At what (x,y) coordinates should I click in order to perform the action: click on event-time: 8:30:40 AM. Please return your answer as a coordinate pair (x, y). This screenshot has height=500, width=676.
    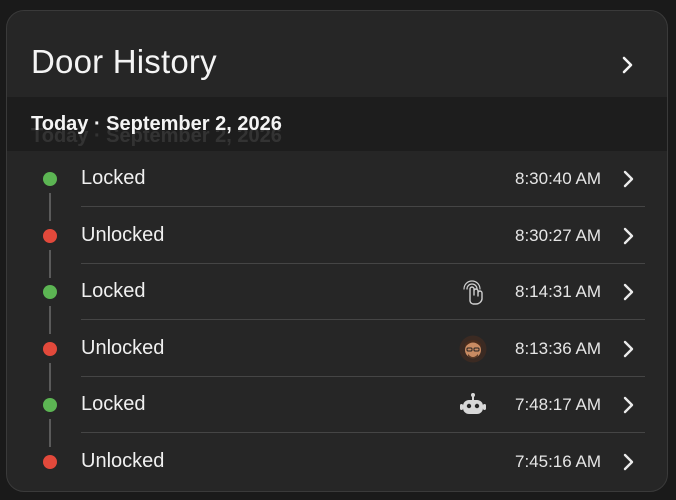
    Looking at the image, I should click on (557, 178).